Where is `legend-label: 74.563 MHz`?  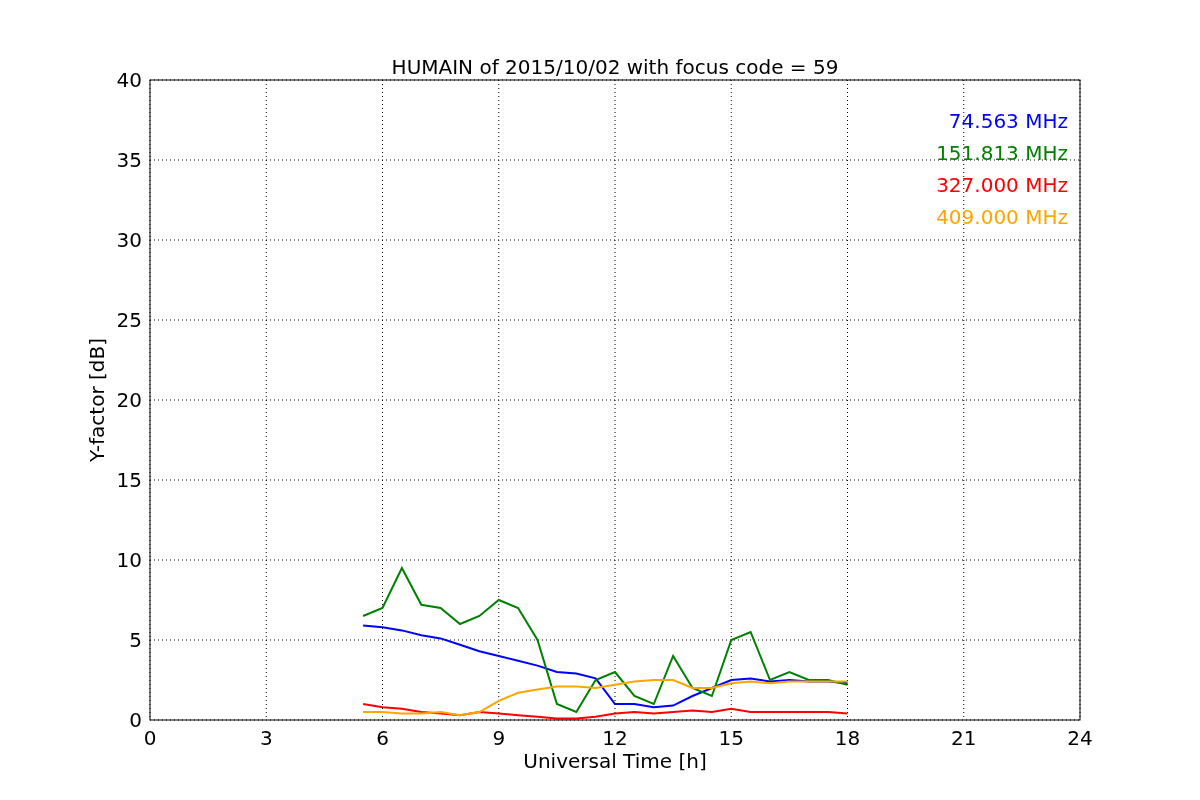 legend-label: 74.563 MHz is located at coordinates (1008, 121).